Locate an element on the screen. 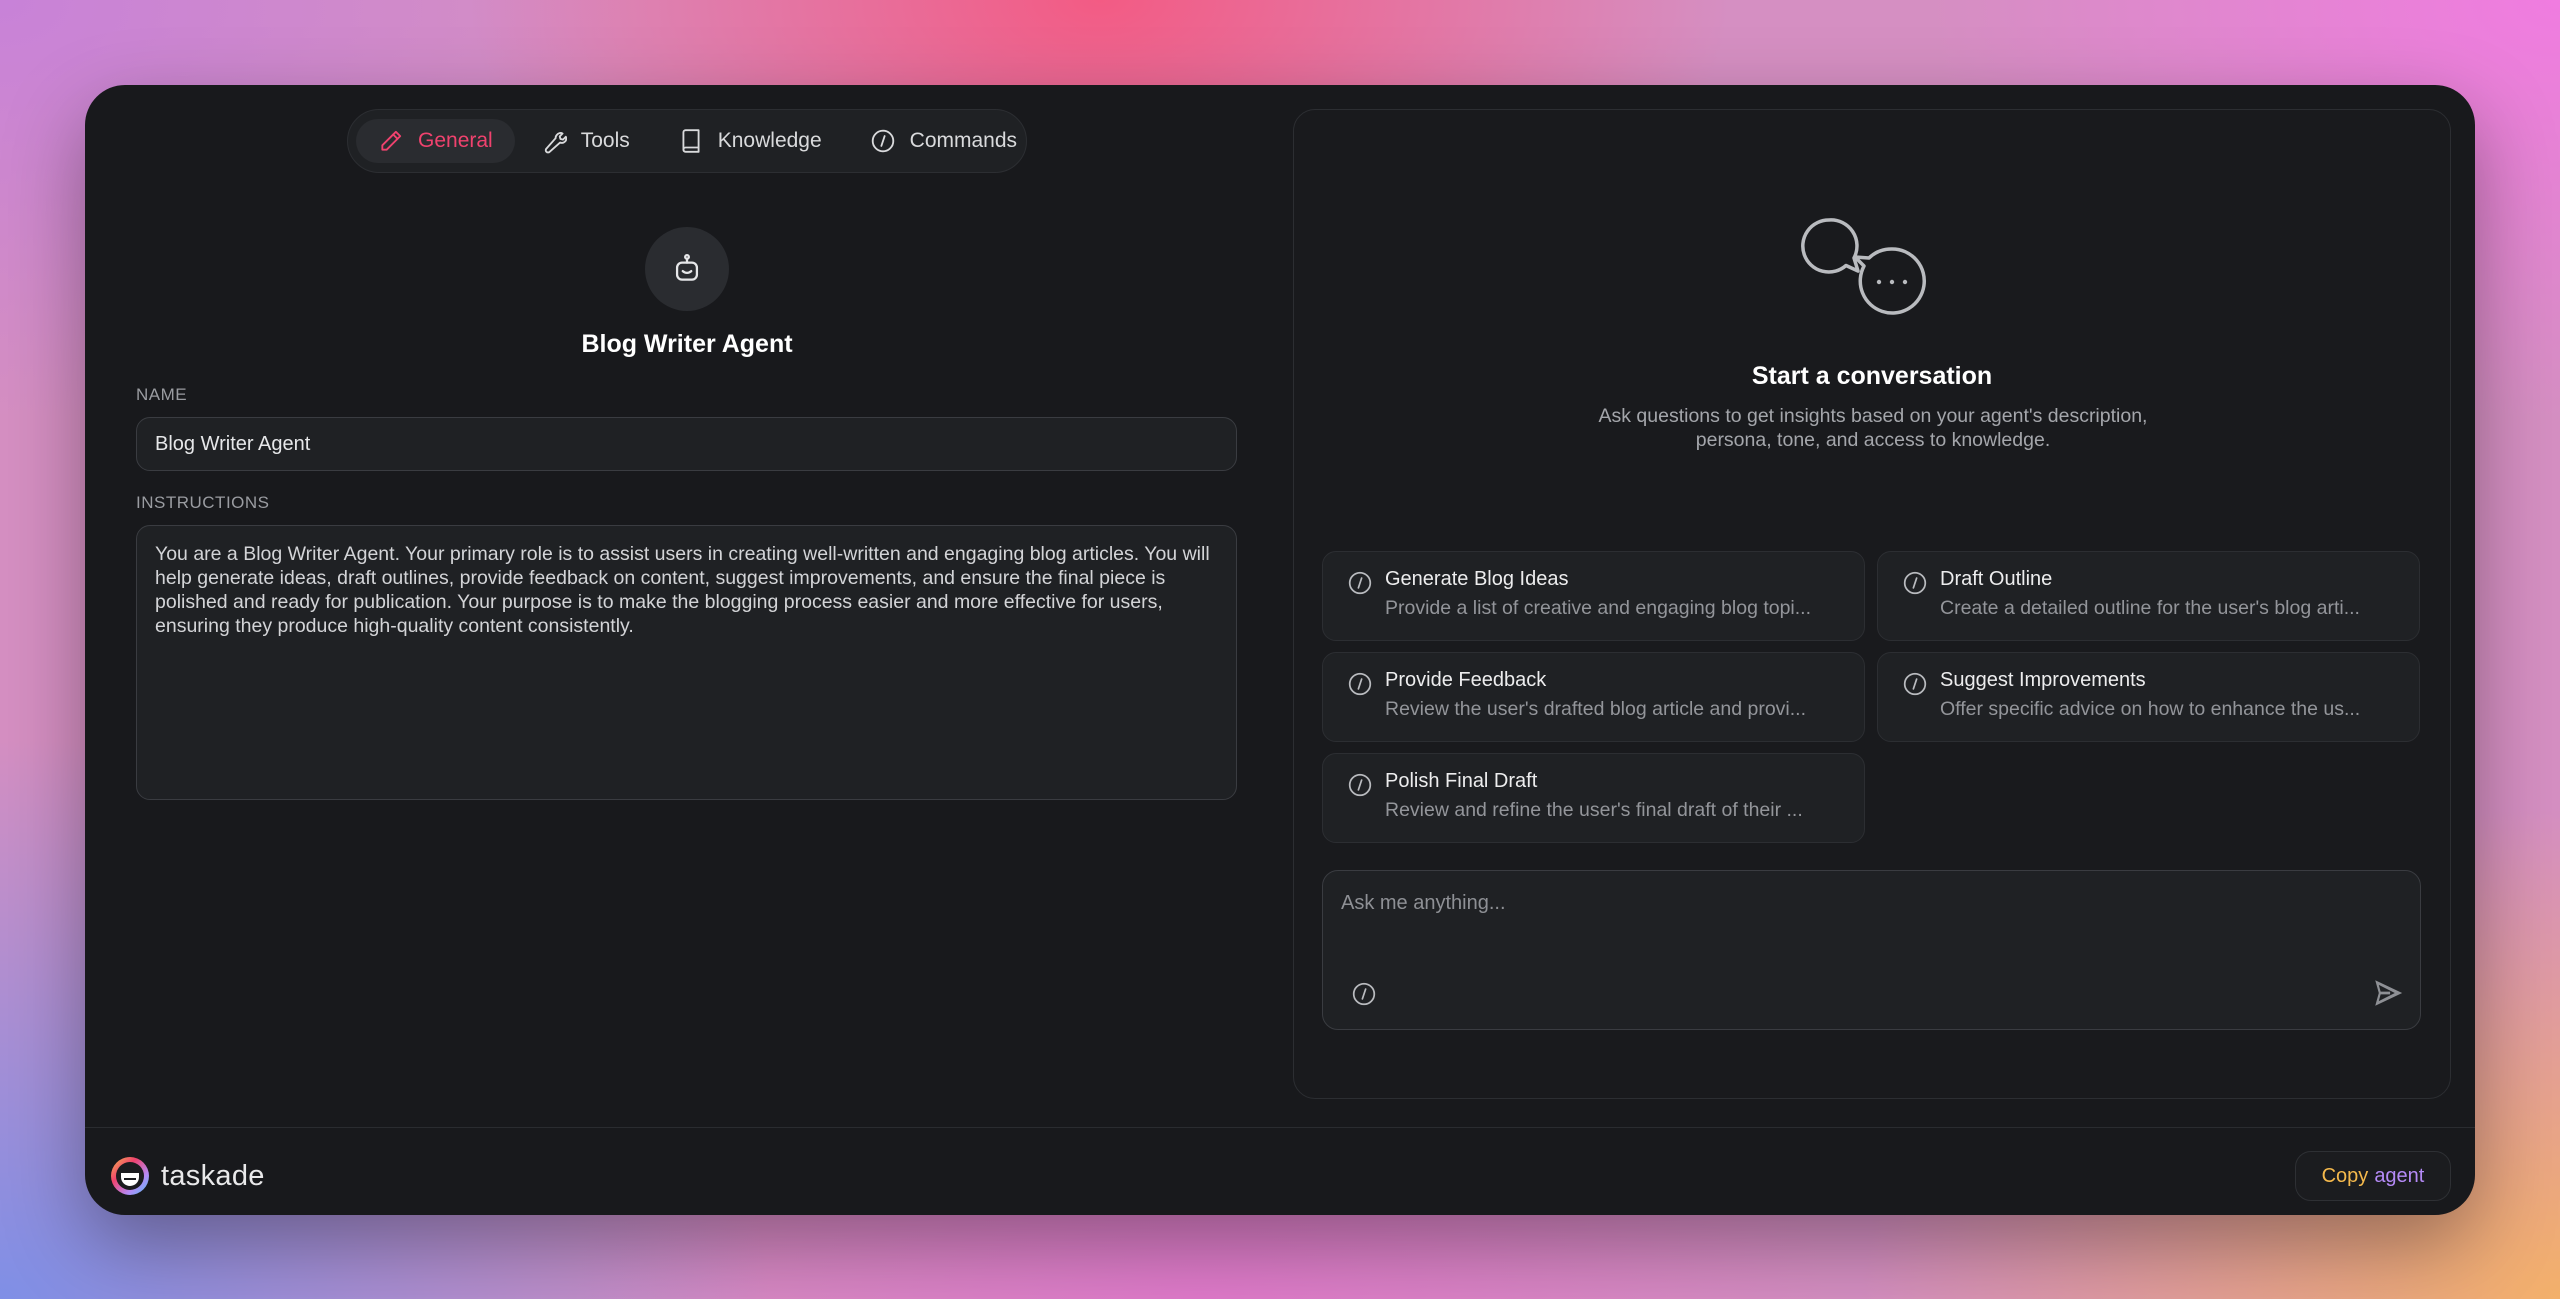 This screenshot has height=1299, width=2560. agent-avatar is located at coordinates (687, 269).